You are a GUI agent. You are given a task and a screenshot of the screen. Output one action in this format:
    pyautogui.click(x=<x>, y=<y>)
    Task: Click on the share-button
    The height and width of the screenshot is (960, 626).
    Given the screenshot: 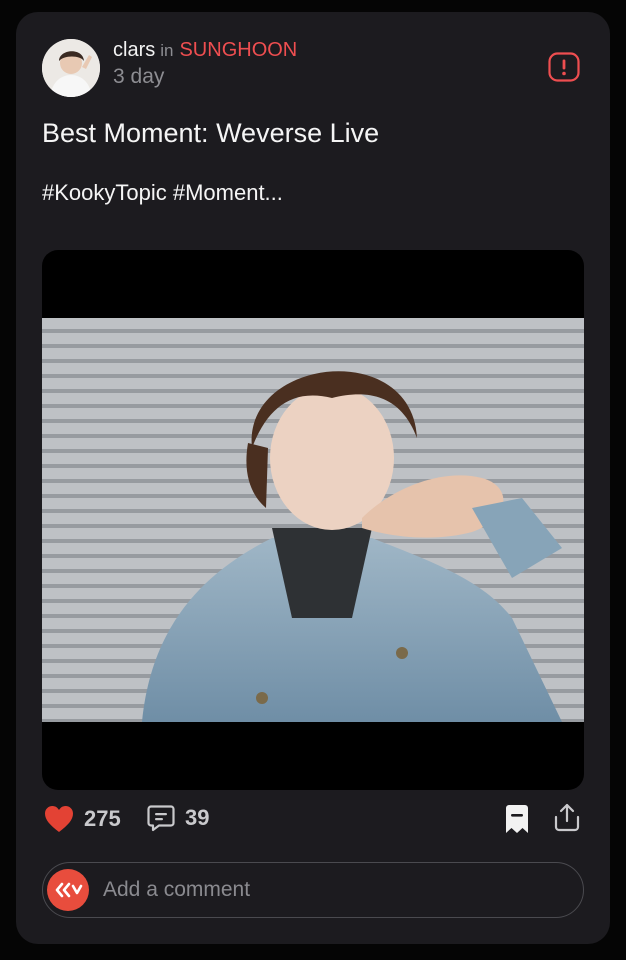 What is the action you would take?
    pyautogui.click(x=567, y=817)
    